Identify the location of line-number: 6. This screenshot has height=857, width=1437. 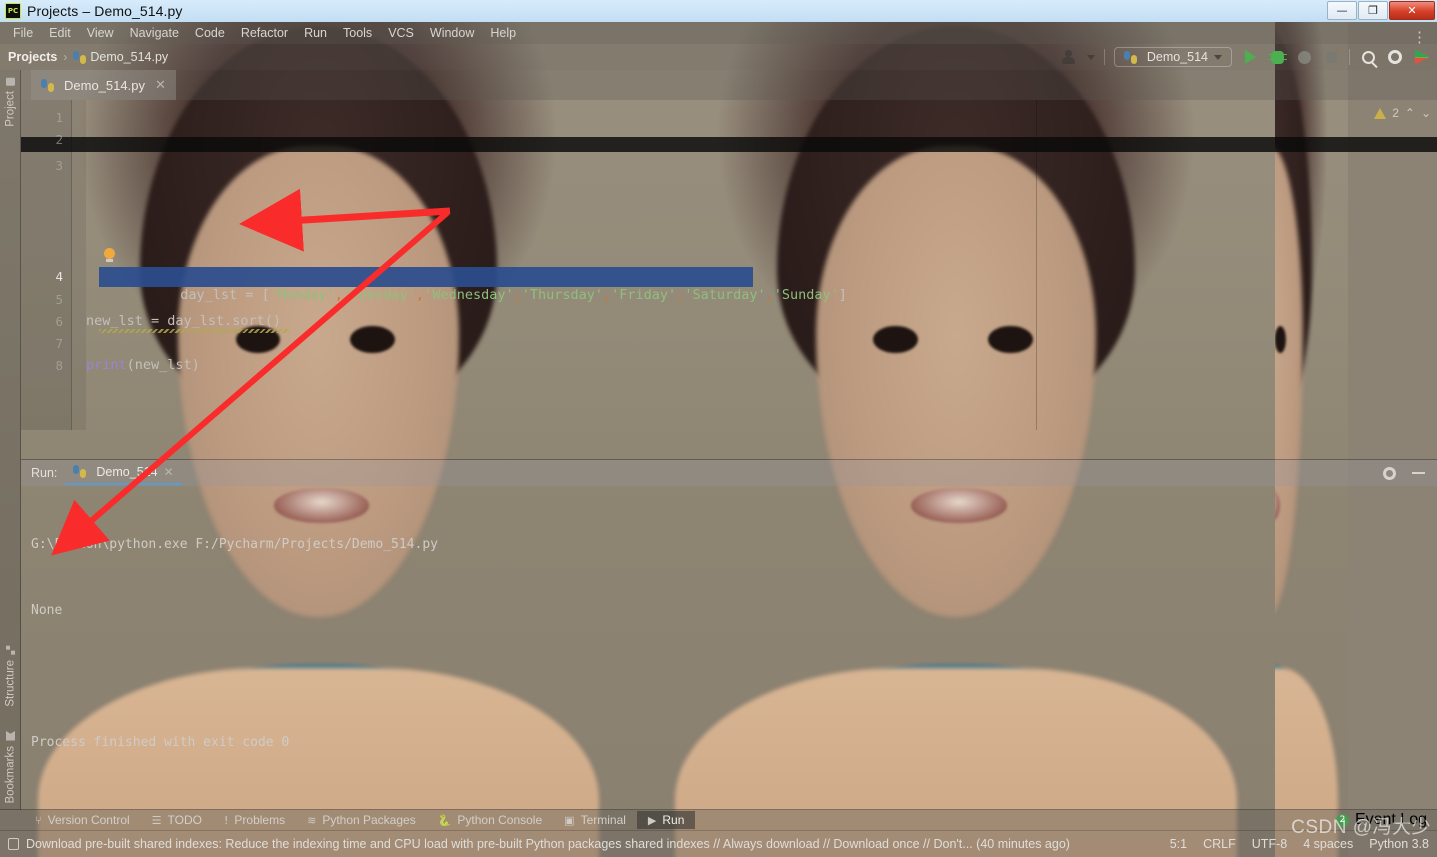
(59, 321).